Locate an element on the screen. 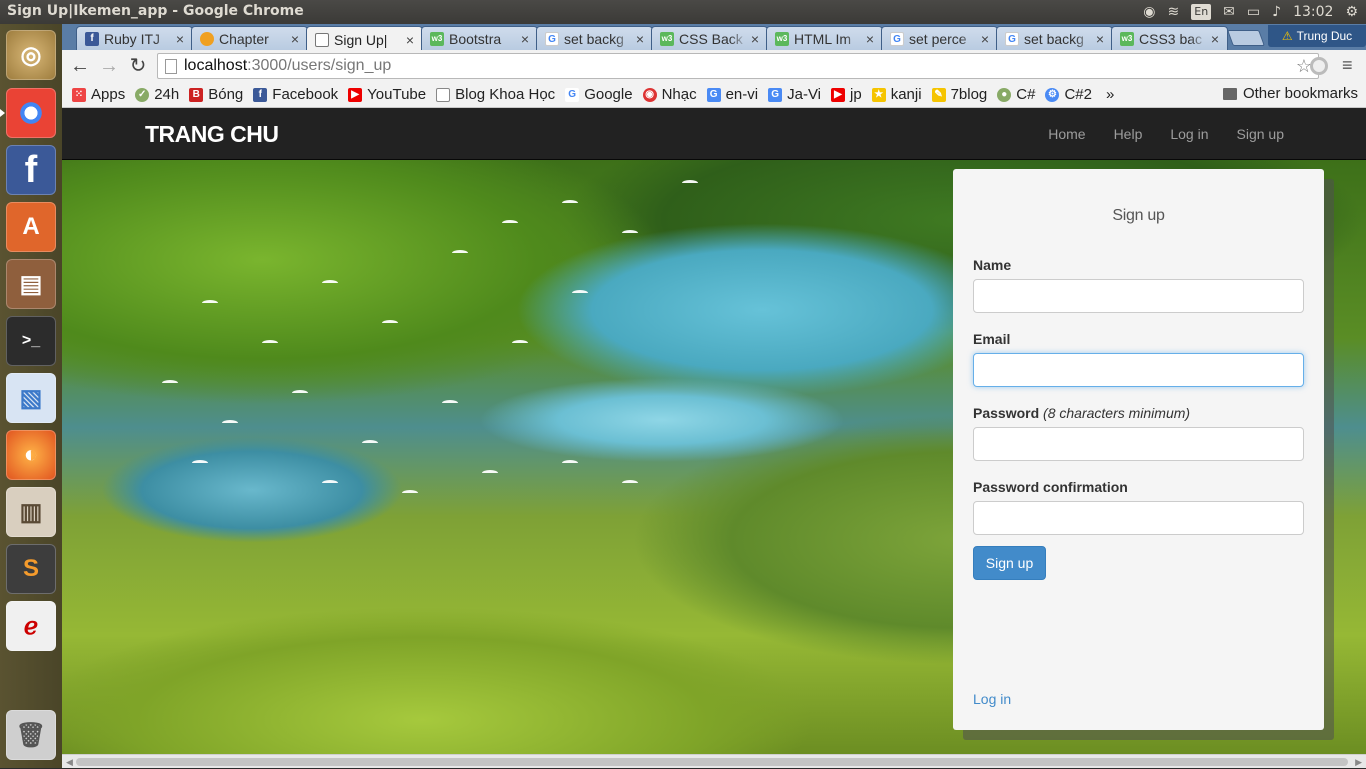  nav-sign-up: Sign up is located at coordinates (1260, 134).